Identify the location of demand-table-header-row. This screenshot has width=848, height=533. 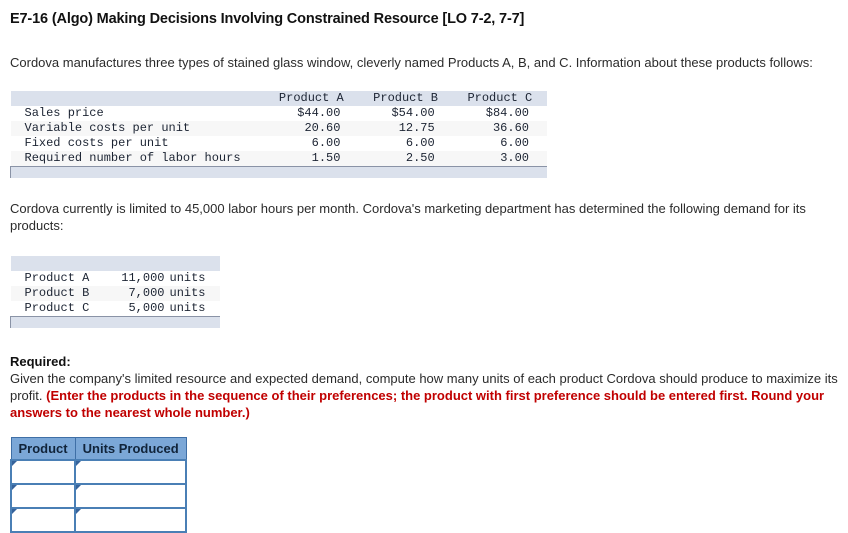
(115, 263).